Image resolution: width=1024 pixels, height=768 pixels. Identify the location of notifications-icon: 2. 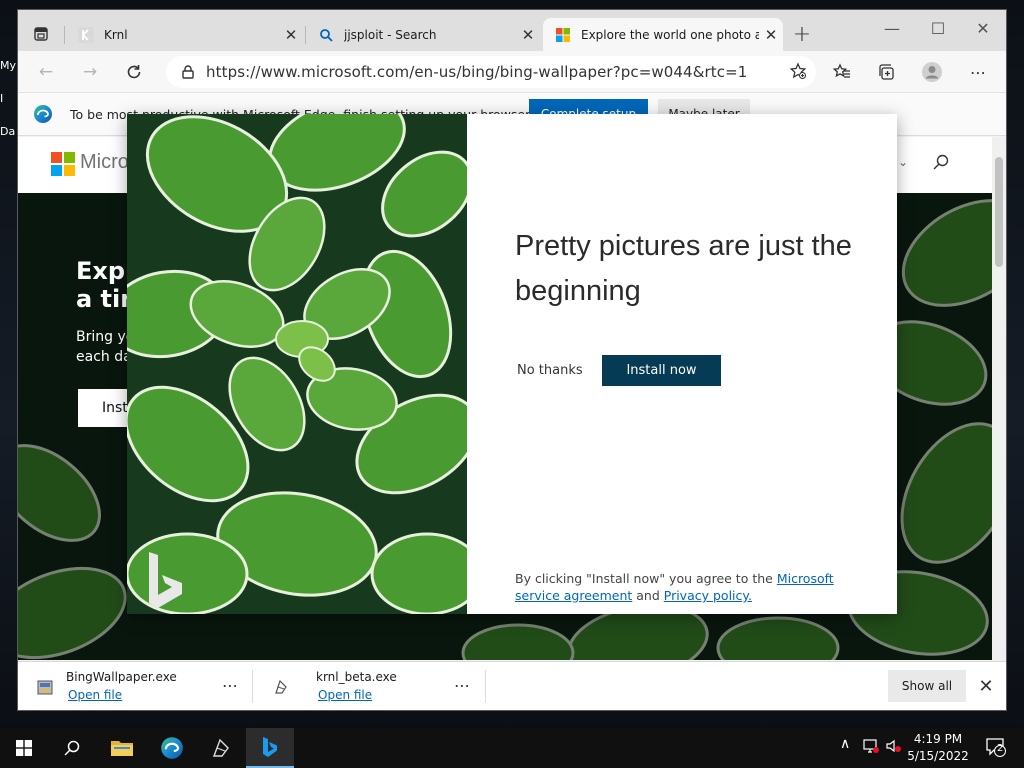
(996, 749).